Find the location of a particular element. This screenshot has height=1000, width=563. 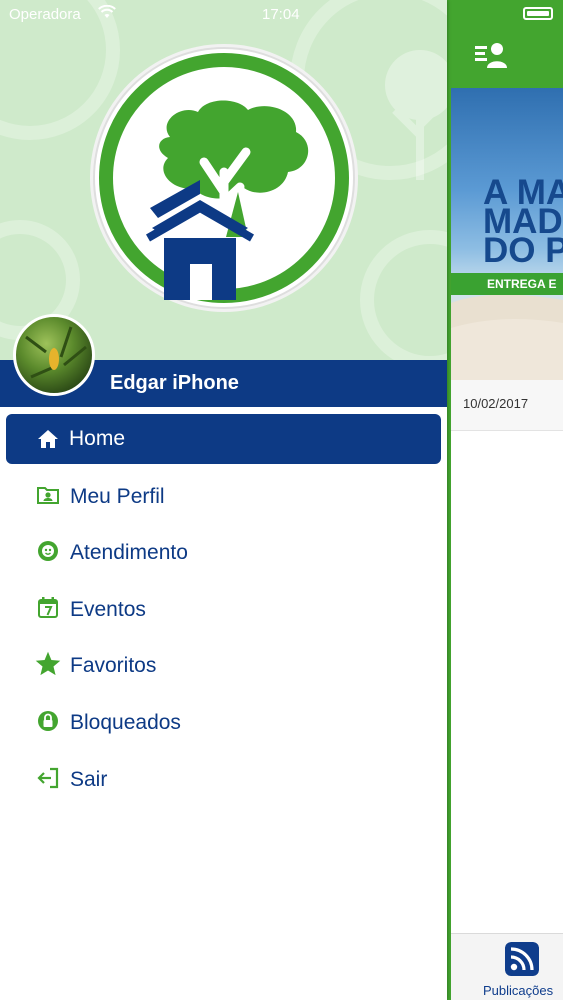

menu-label-home: Home is located at coordinates (97, 438).